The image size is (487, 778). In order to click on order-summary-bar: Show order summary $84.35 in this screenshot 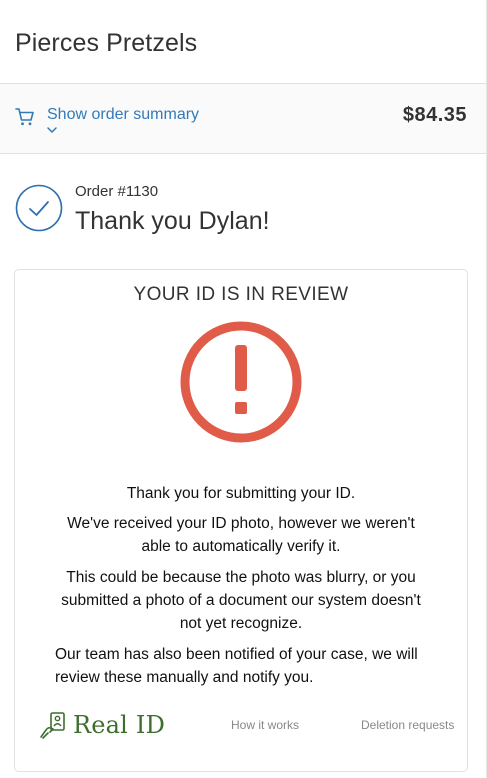, I will do `click(243, 119)`.